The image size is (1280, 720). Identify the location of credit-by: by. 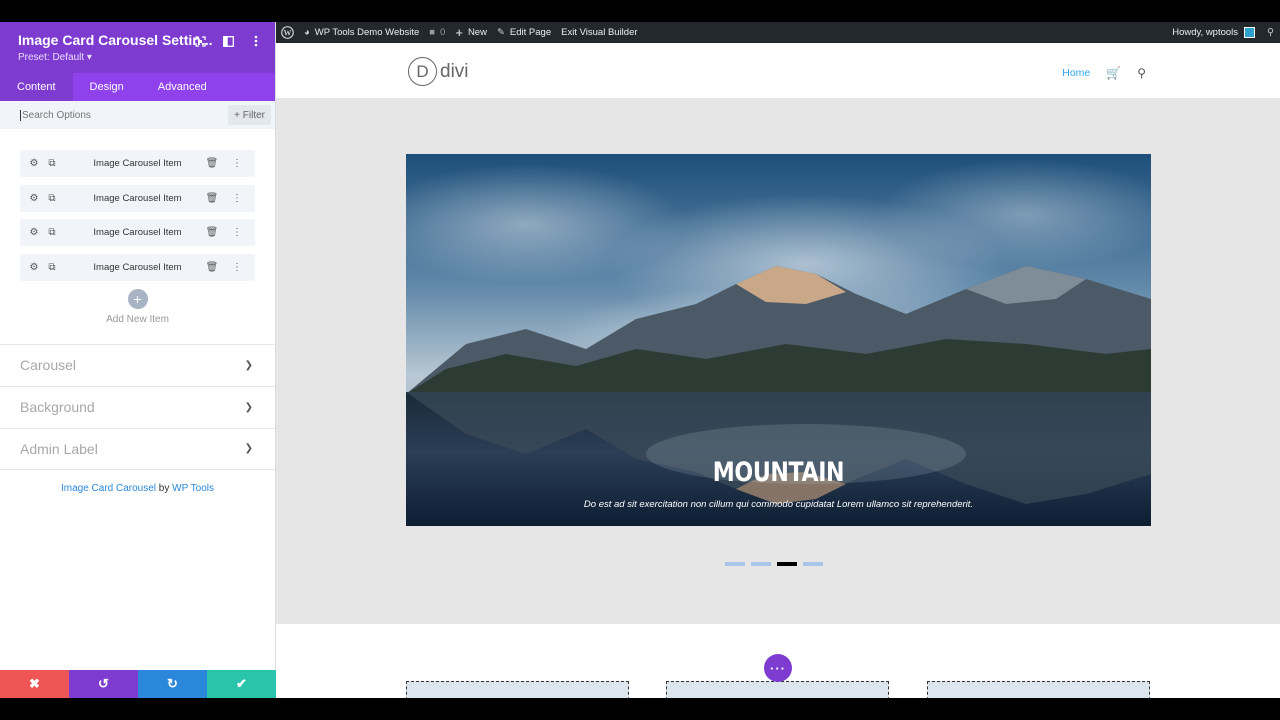
(164, 488).